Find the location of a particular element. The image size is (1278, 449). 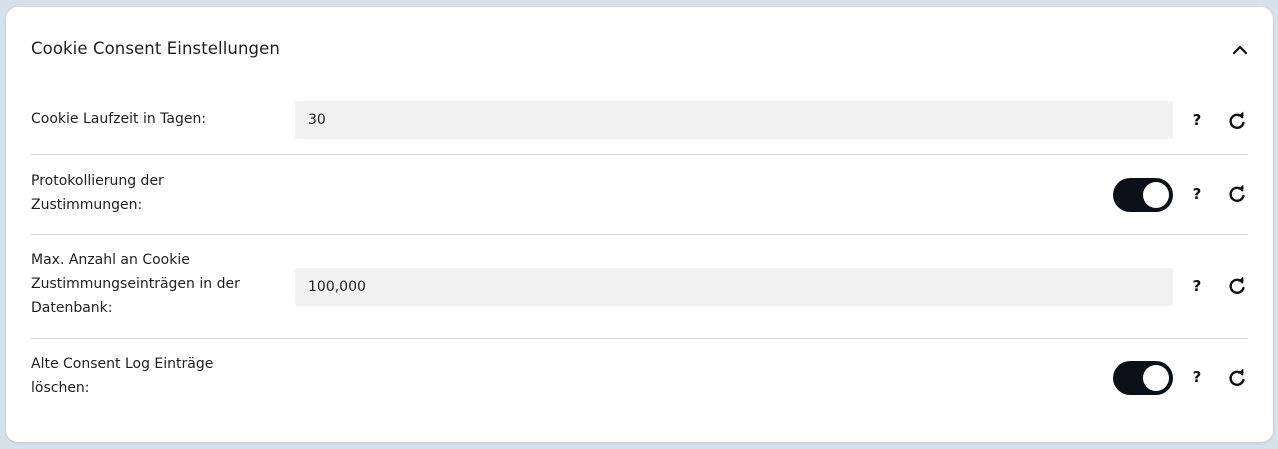

panel-header: Cookie Consent Einstellungen is located at coordinates (639, 53).